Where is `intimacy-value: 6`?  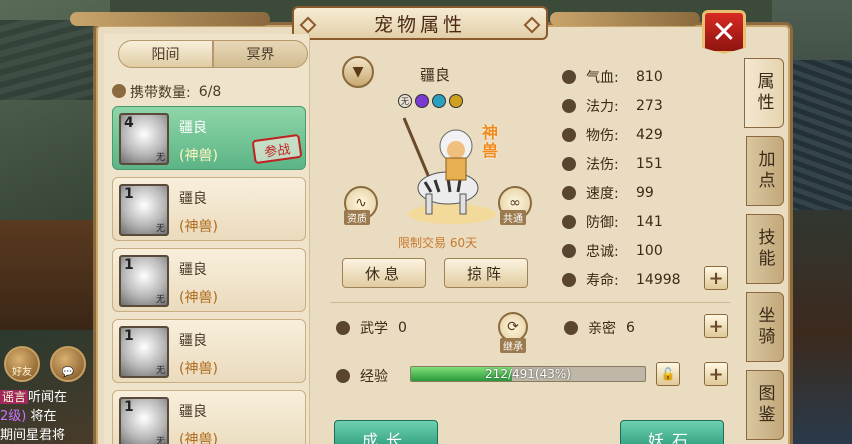
intimacy-value: 6 is located at coordinates (630, 328).